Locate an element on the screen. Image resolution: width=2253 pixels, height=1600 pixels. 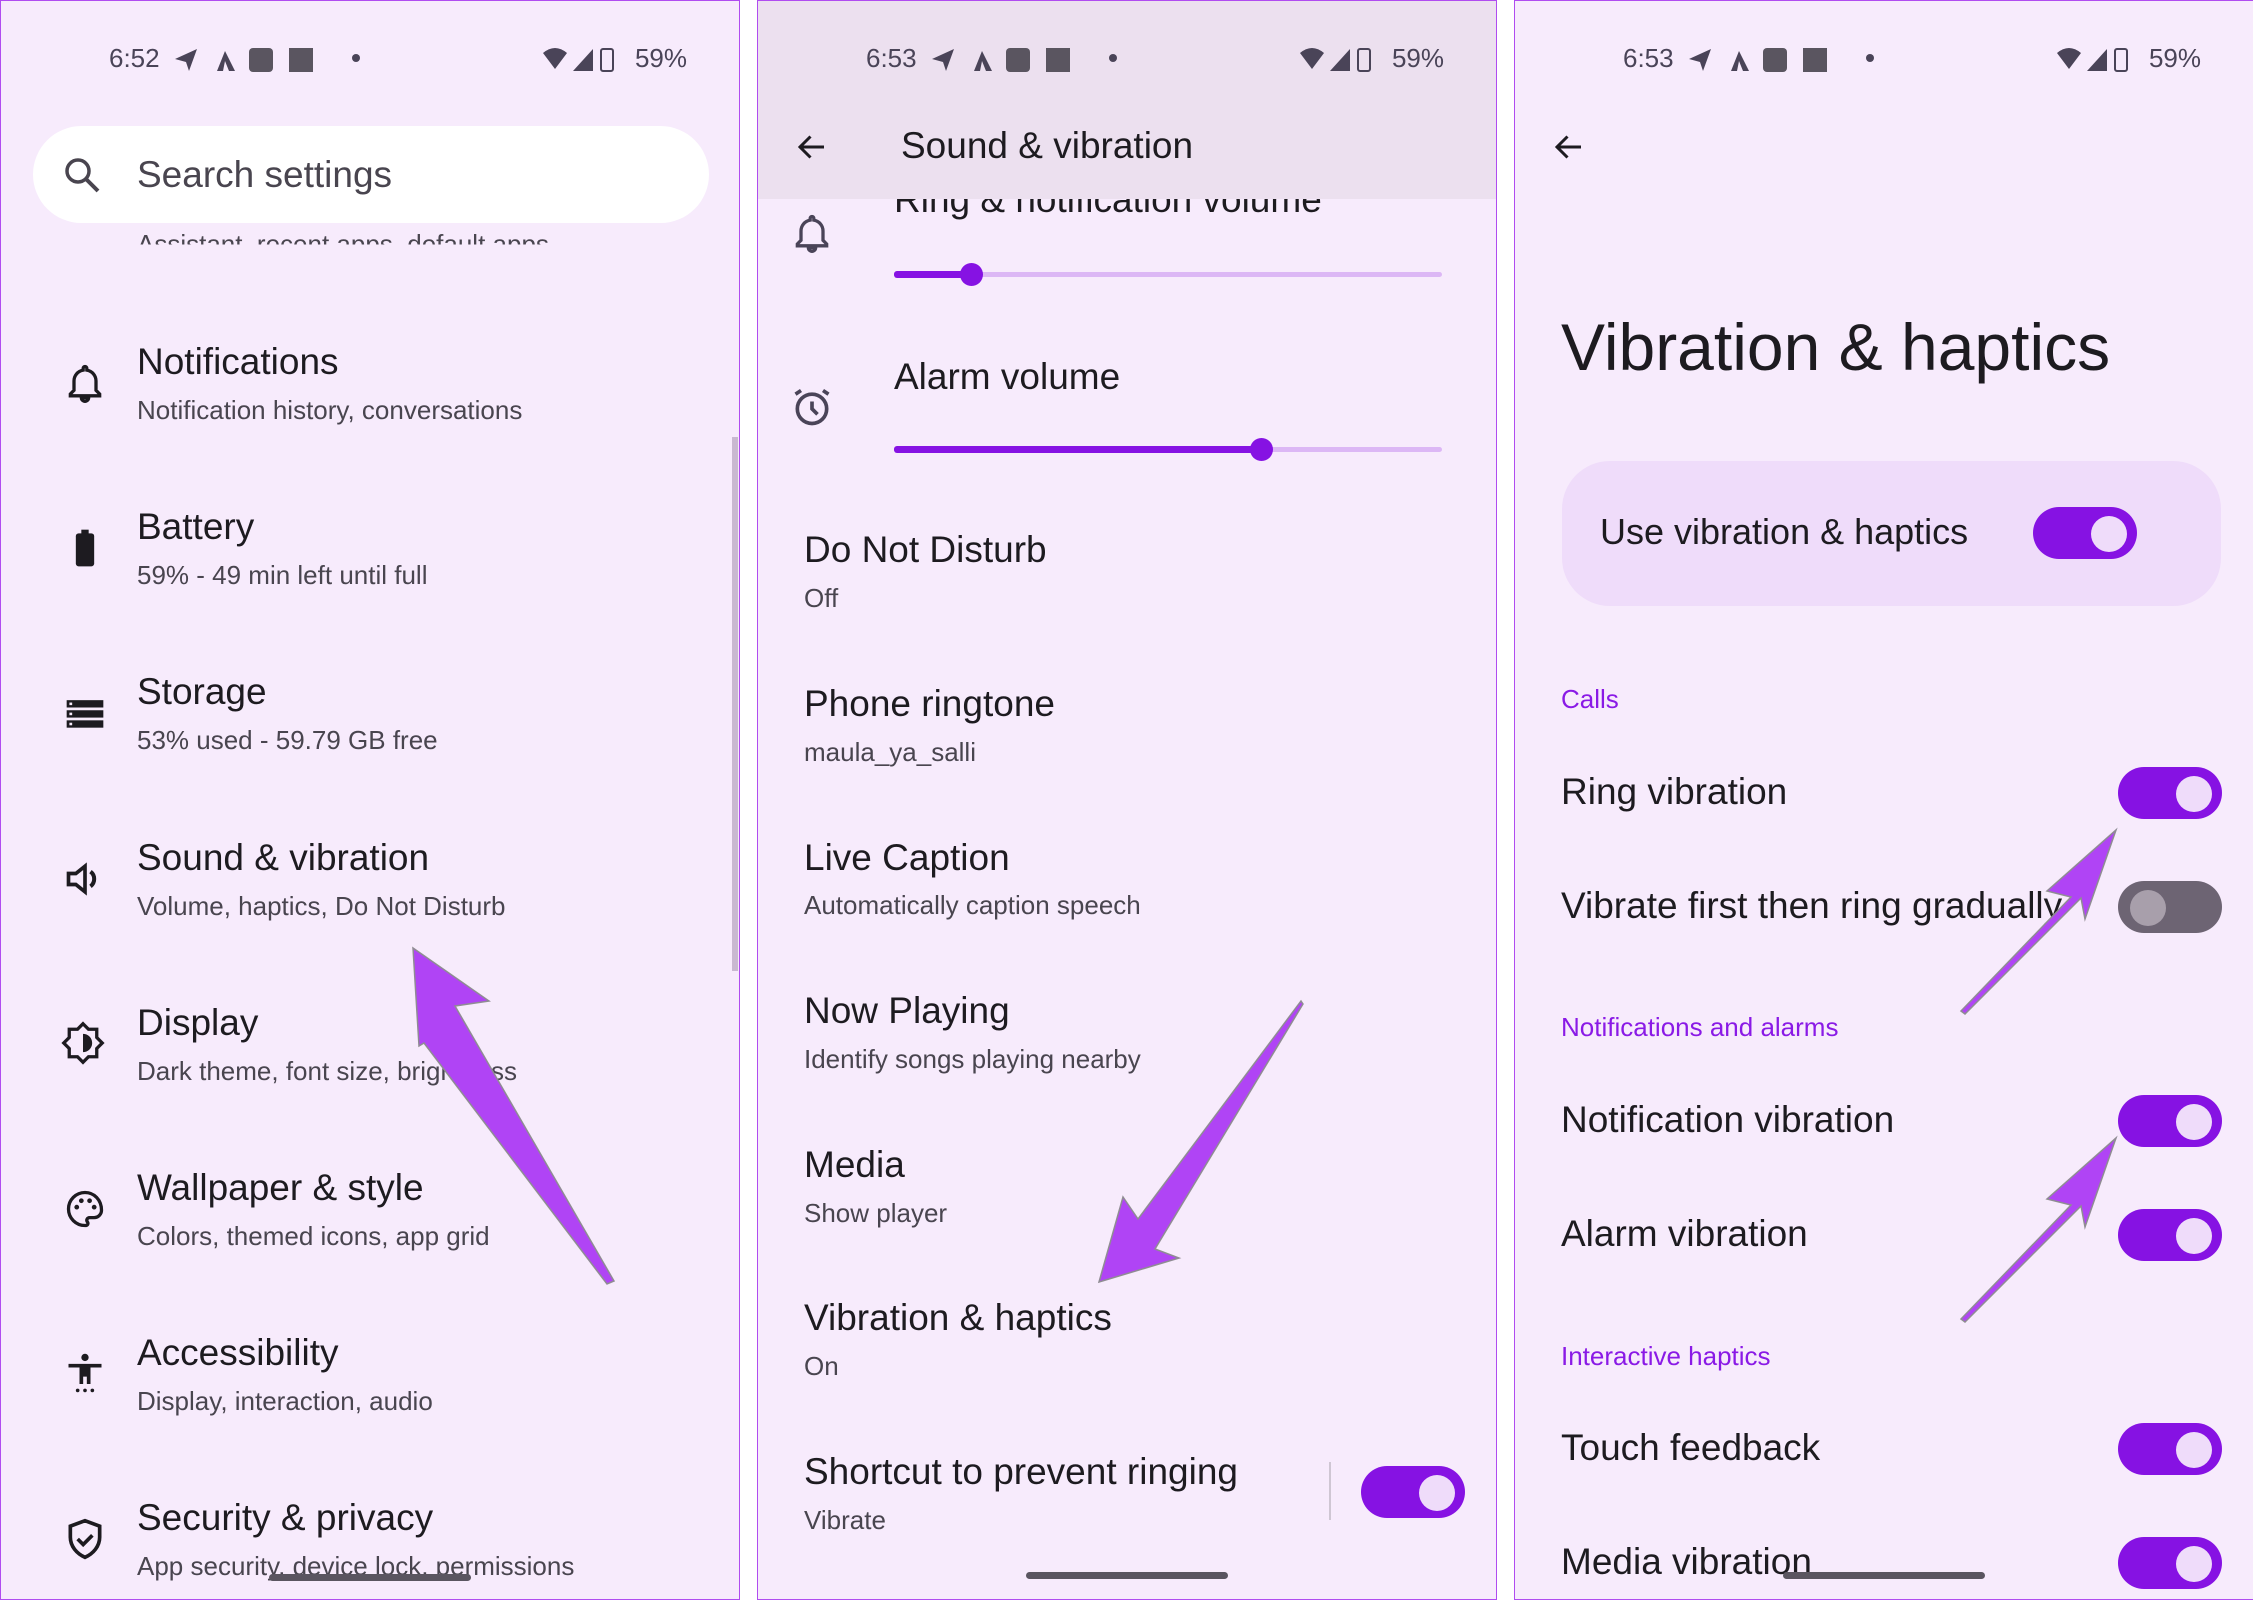
alarm-volume-slider is located at coordinates (1168, 449).